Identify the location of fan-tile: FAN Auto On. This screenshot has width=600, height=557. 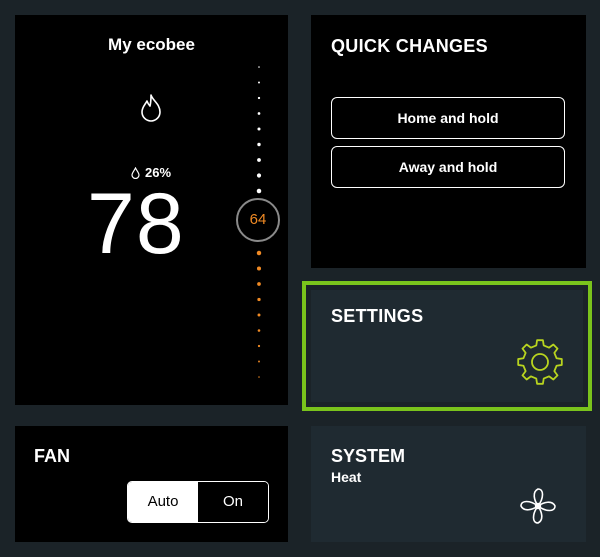
(151, 484).